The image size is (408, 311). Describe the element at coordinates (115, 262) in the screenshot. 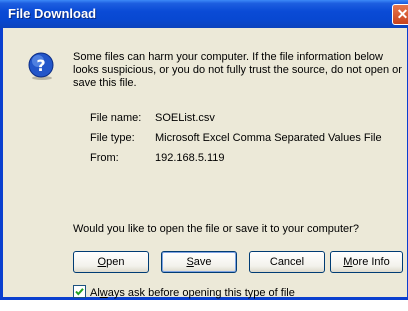

I see `open-button-label: pen` at that location.